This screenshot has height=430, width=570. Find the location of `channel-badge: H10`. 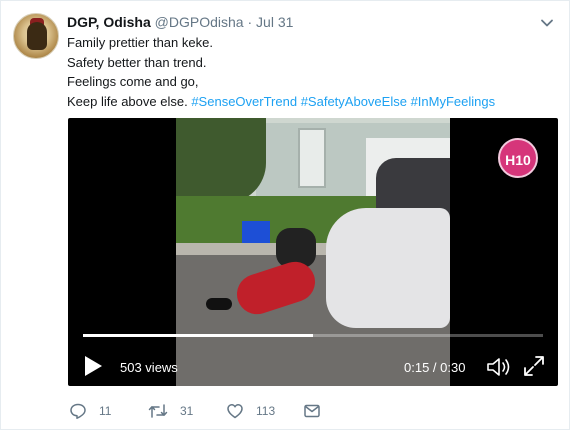

channel-badge: H10 is located at coordinates (518, 158).